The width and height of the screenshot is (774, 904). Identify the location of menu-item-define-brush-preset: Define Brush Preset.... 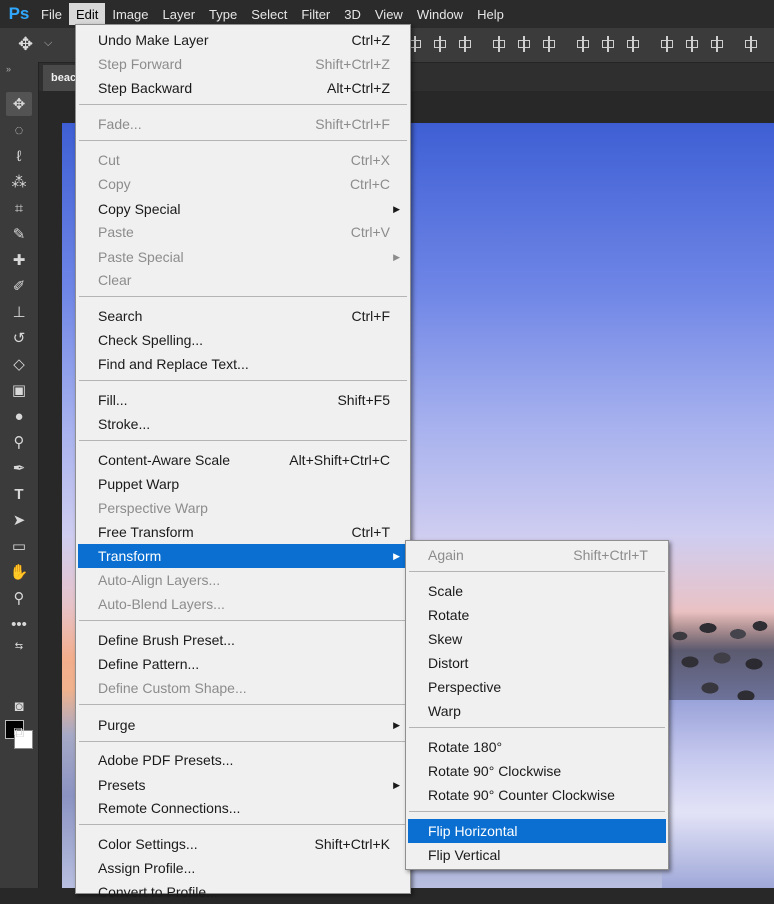
(243, 640).